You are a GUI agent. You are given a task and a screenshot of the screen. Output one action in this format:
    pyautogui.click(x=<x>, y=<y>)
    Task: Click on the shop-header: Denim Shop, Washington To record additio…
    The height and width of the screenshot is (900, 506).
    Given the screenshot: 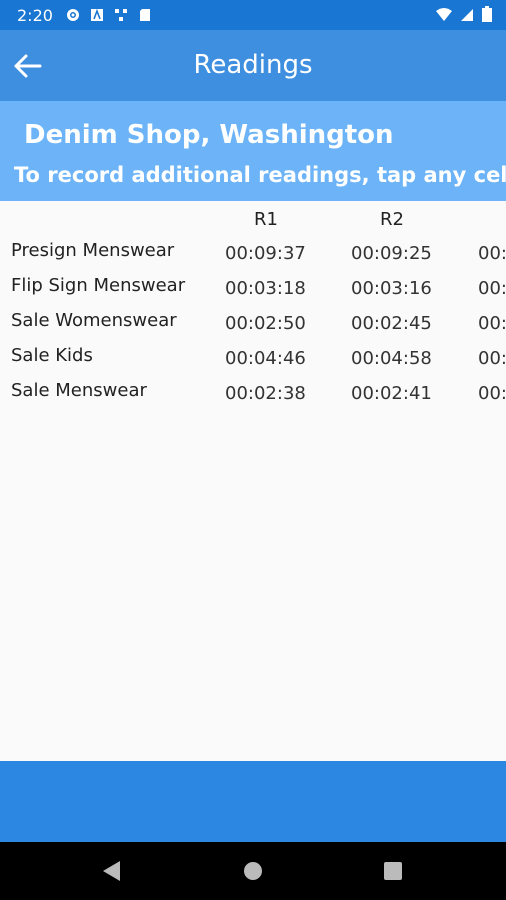 What is the action you would take?
    pyautogui.click(x=253, y=151)
    